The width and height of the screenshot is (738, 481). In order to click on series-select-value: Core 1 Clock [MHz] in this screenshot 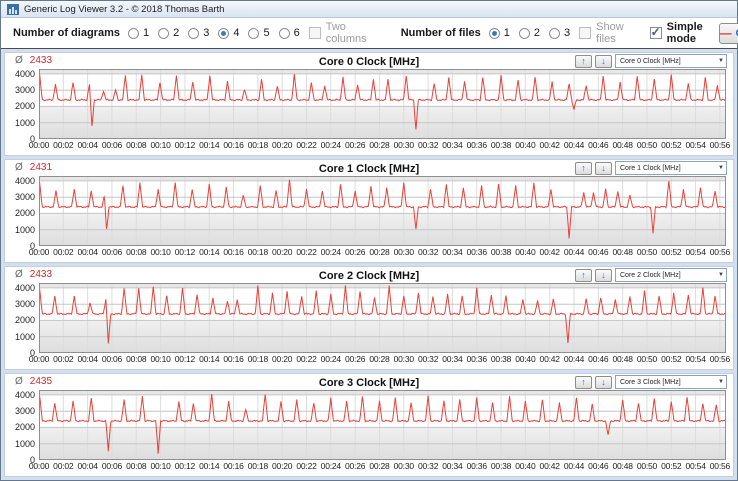, I will do `click(650, 168)`.